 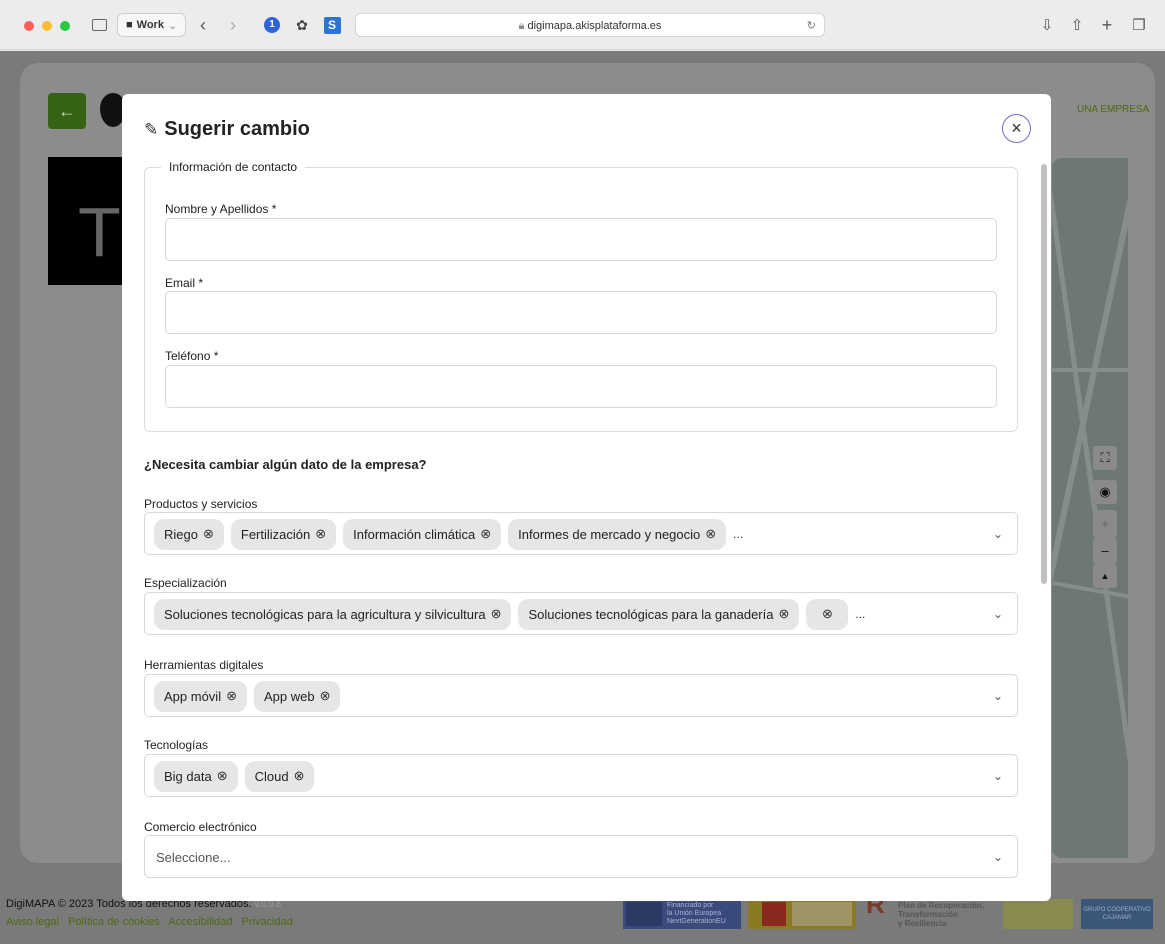 What do you see at coordinates (802, 914) in the screenshot?
I see `spain-government-logo` at bounding box center [802, 914].